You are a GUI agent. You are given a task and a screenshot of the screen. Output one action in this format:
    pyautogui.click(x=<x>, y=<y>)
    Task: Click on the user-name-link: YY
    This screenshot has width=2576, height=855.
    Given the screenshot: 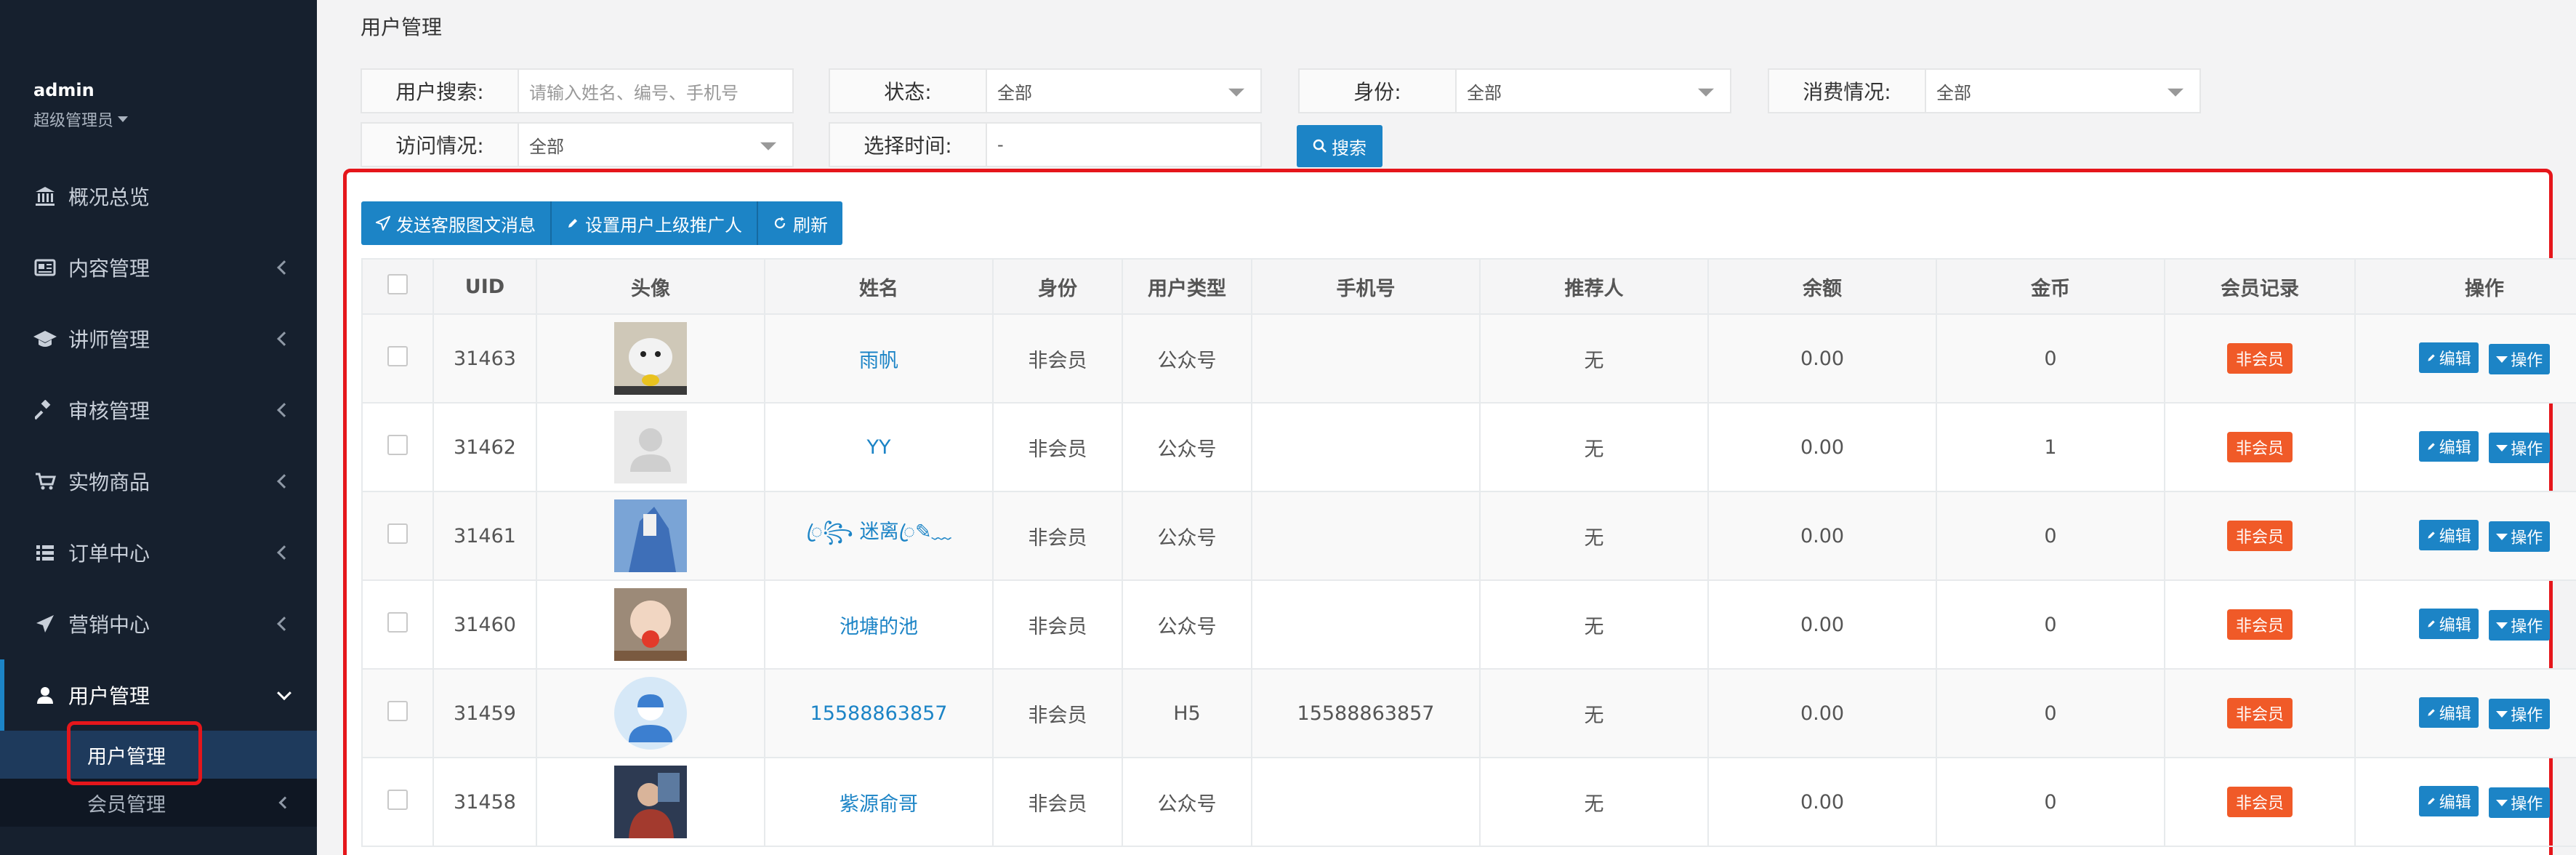 What is the action you would take?
    pyautogui.click(x=879, y=447)
    